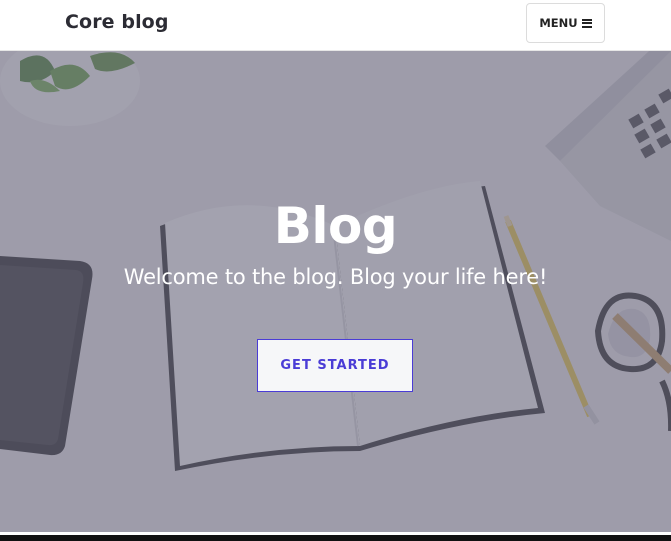 This screenshot has height=541, width=671. I want to click on hero-title: Blog, so click(335, 226).